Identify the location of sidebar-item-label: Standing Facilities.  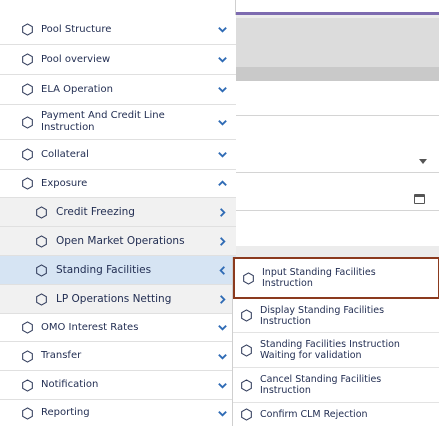
(104, 270).